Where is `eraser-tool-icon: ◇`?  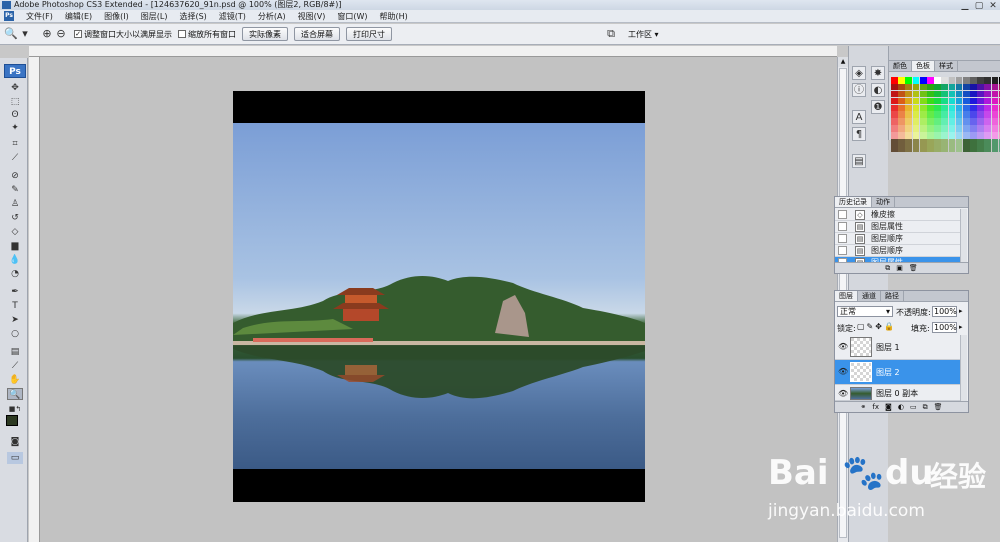 eraser-tool-icon: ◇ is located at coordinates (15, 232).